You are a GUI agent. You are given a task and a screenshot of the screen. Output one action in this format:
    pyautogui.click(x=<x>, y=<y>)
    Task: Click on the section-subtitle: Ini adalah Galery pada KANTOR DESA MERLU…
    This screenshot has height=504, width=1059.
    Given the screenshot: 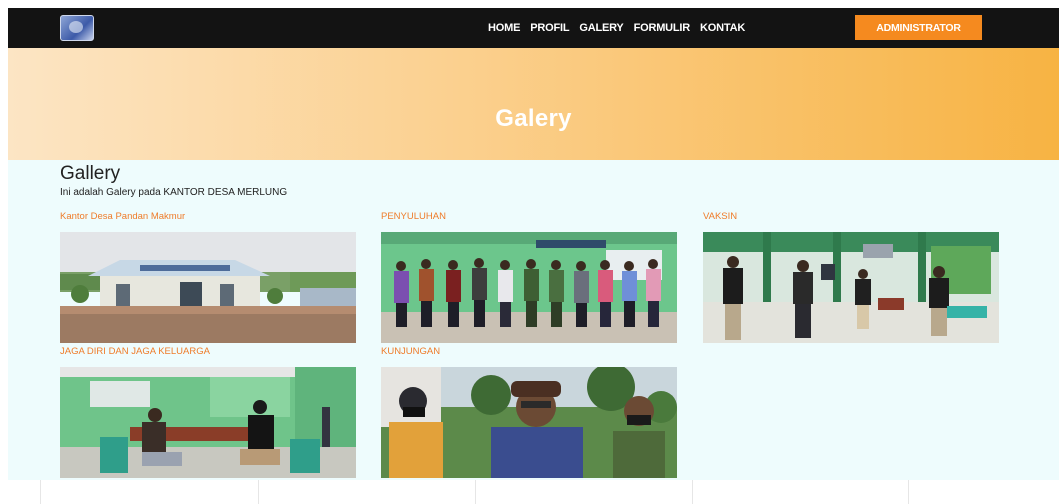 What is the action you would take?
    pyautogui.click(x=174, y=192)
    